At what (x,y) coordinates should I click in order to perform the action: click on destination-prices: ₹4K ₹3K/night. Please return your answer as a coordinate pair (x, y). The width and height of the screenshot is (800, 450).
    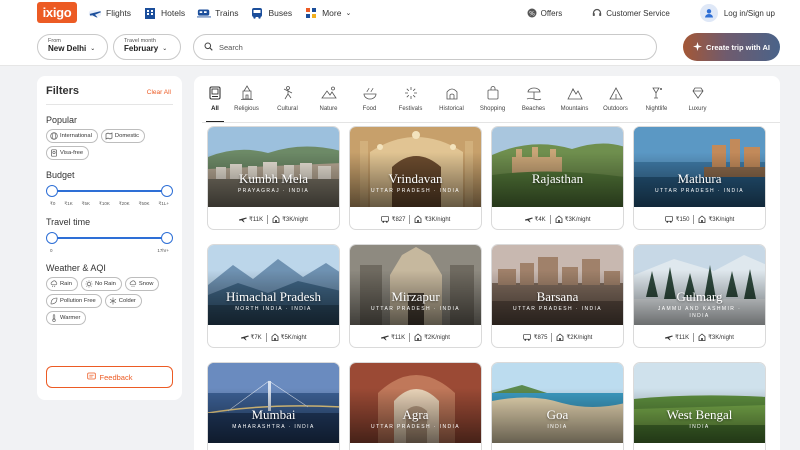
    Looking at the image, I should click on (557, 219).